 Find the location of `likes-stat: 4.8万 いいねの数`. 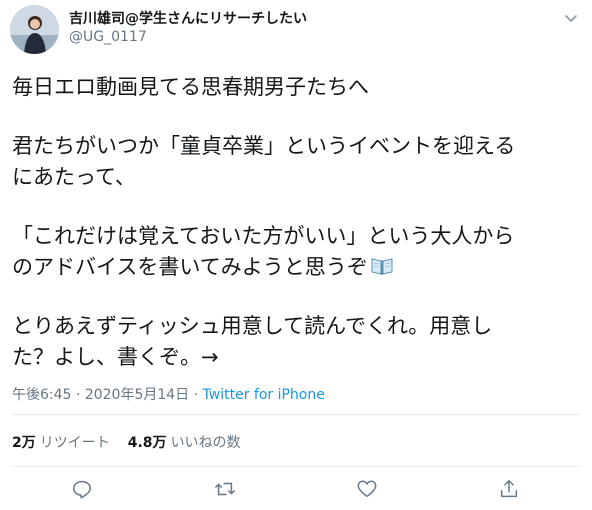

likes-stat: 4.8万 いいねの数 is located at coordinates (184, 442).